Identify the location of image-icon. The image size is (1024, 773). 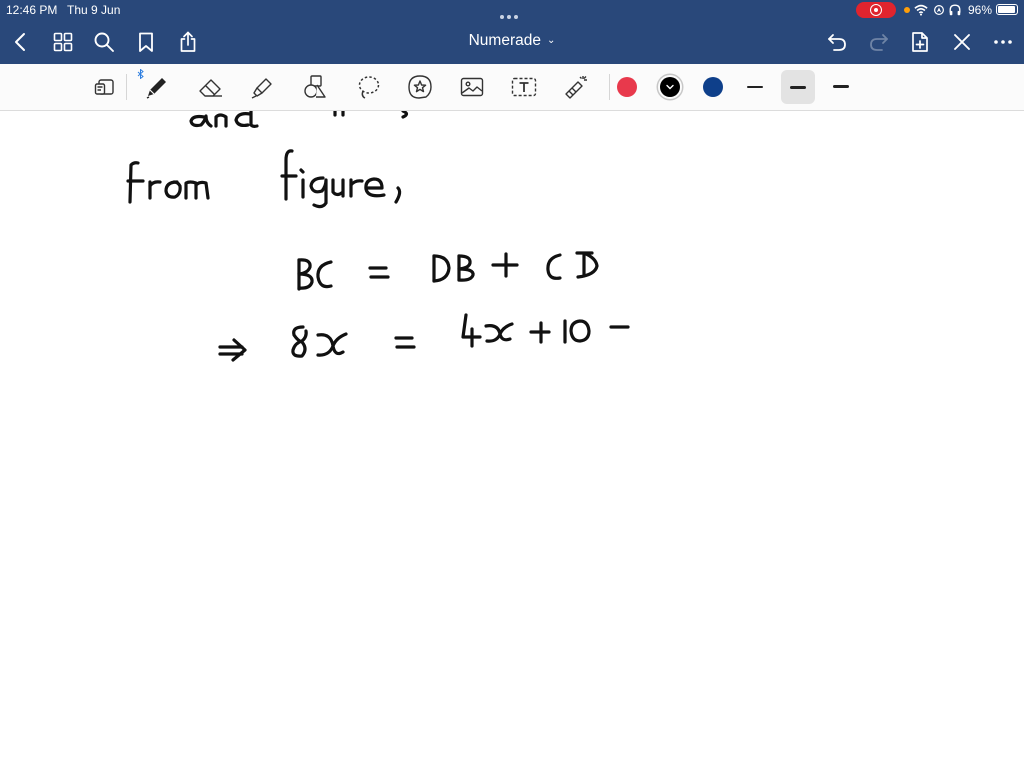
(472, 87).